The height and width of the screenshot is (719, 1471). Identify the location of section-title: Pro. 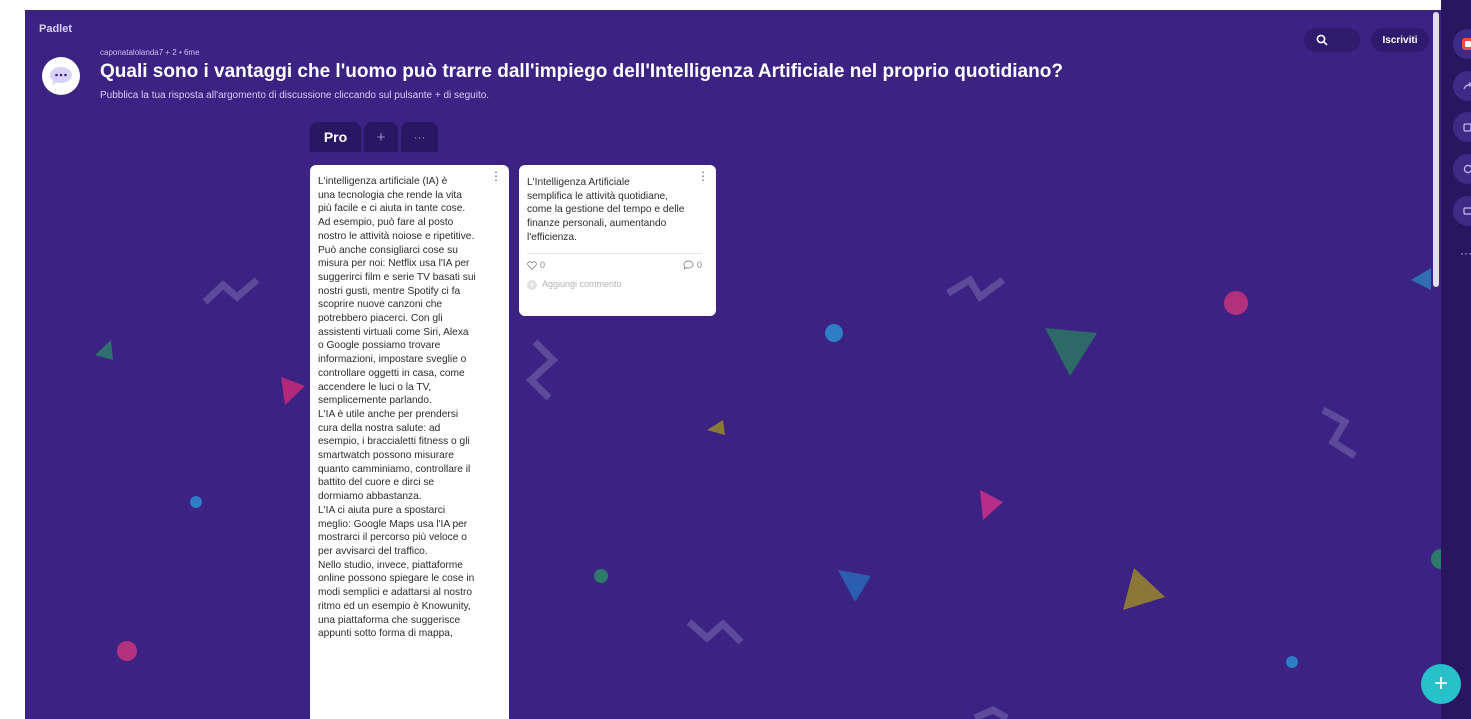
(335, 137).